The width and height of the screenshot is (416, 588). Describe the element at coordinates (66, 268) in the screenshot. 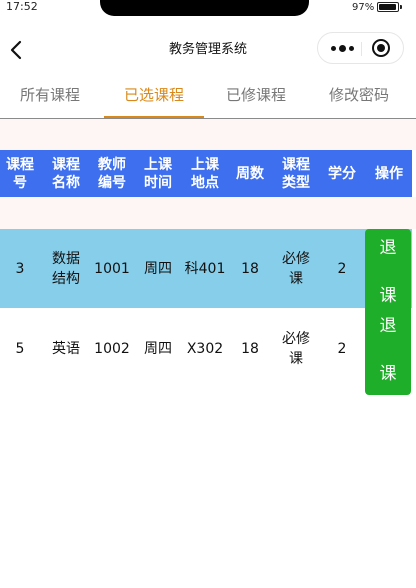

I see `cell-course-name: 数据 结构` at that location.